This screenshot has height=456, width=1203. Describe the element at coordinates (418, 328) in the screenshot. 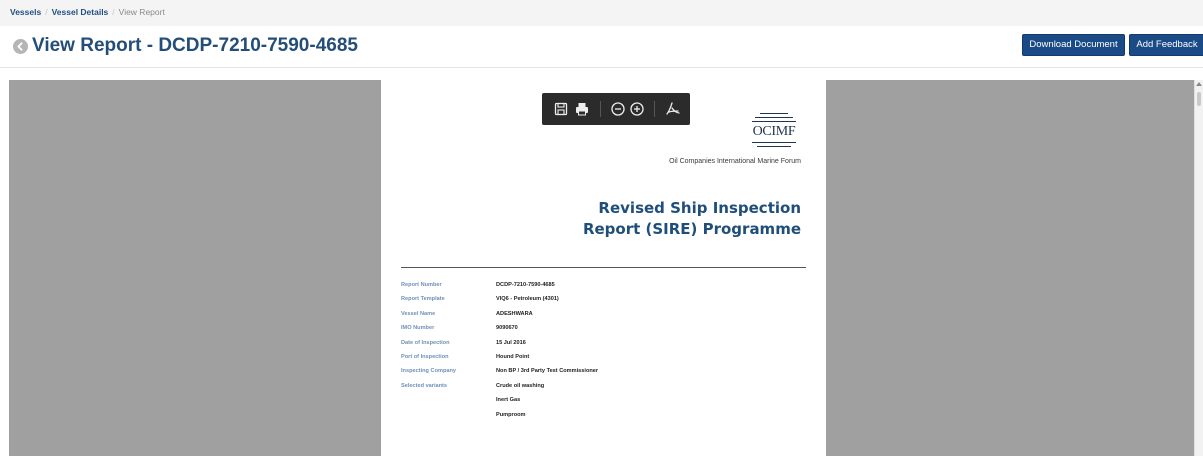

I see `detail-label: IMO Number` at that location.